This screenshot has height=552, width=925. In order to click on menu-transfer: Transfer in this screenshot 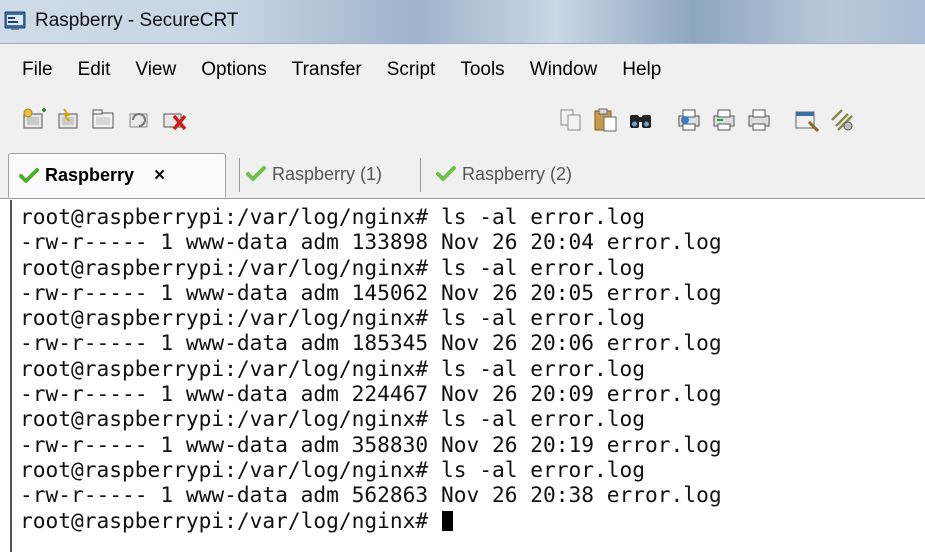, I will do `click(327, 70)`.